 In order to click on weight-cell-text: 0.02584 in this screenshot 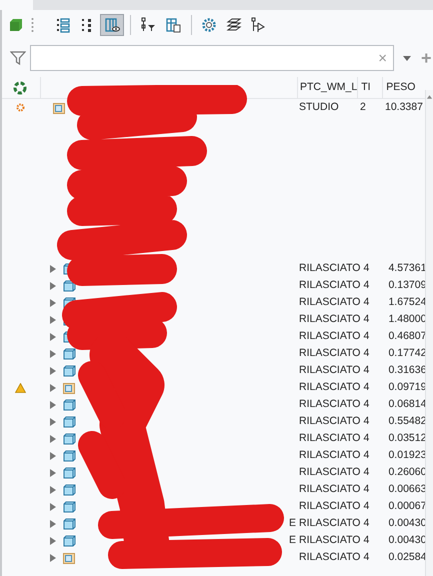, I will do `click(407, 557)`.